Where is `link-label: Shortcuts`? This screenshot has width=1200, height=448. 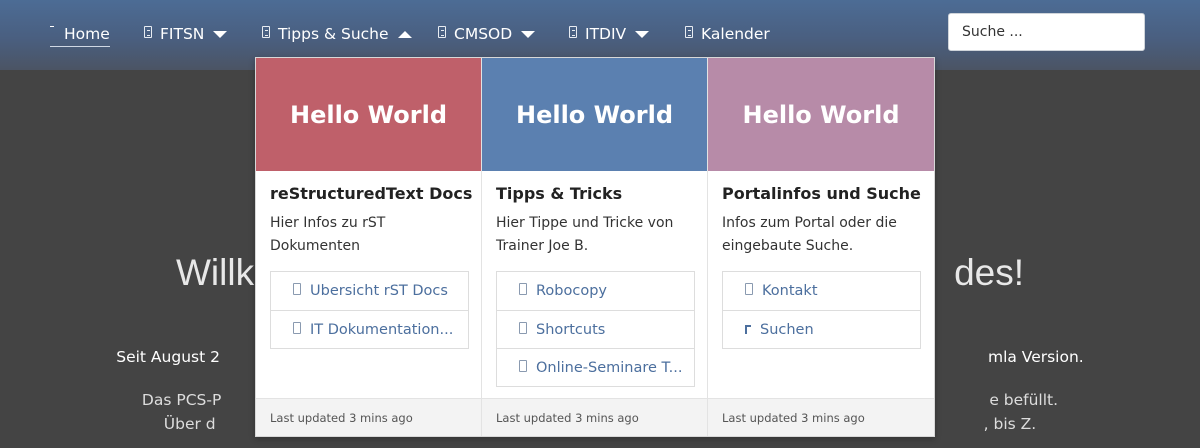
link-label: Shortcuts is located at coordinates (571, 329).